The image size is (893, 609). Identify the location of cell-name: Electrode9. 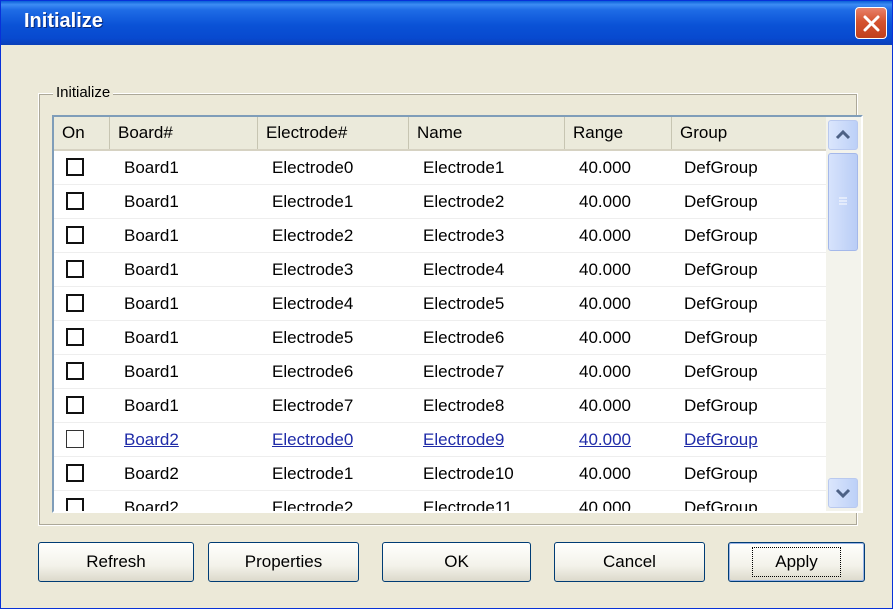
(463, 440).